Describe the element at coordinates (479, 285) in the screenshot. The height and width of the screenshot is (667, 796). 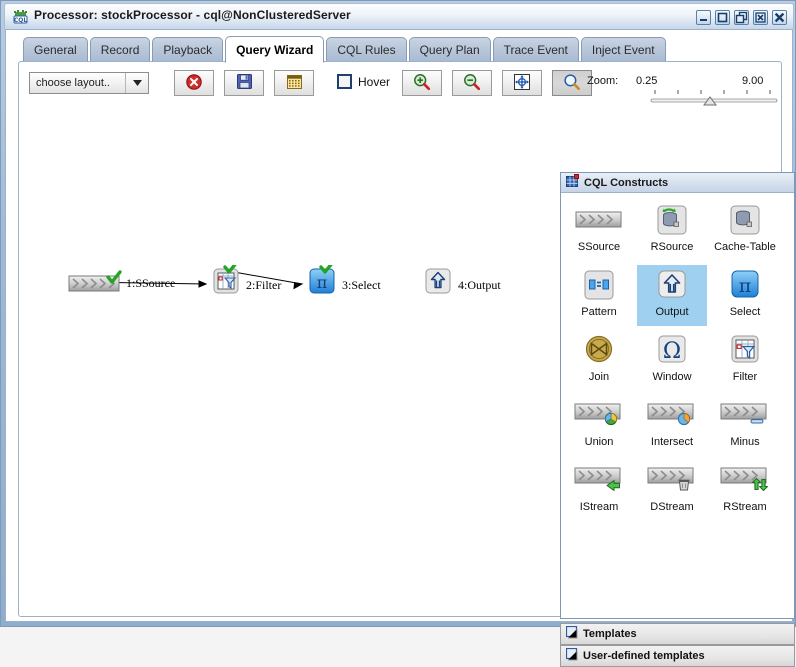
I see `canvas-node-label: 4:Output` at that location.